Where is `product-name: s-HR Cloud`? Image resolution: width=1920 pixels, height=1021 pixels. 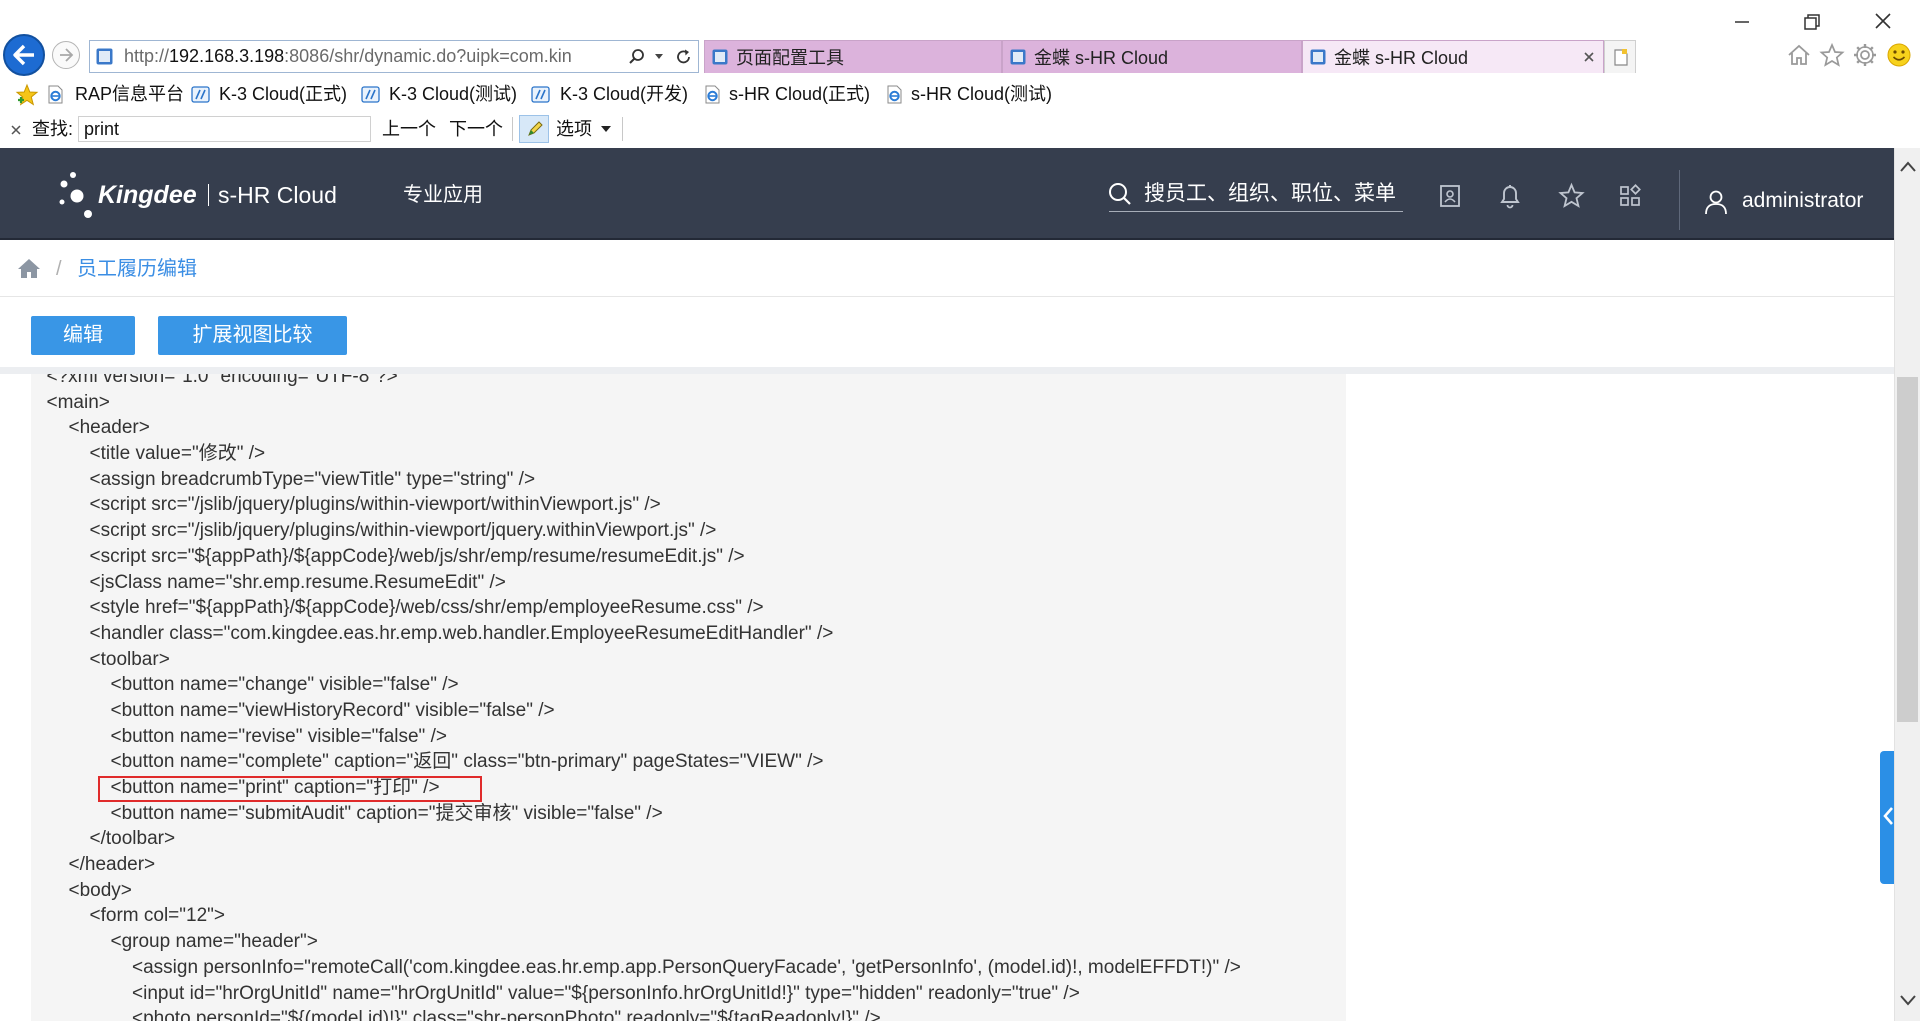
product-name: s-HR Cloud is located at coordinates (277, 195).